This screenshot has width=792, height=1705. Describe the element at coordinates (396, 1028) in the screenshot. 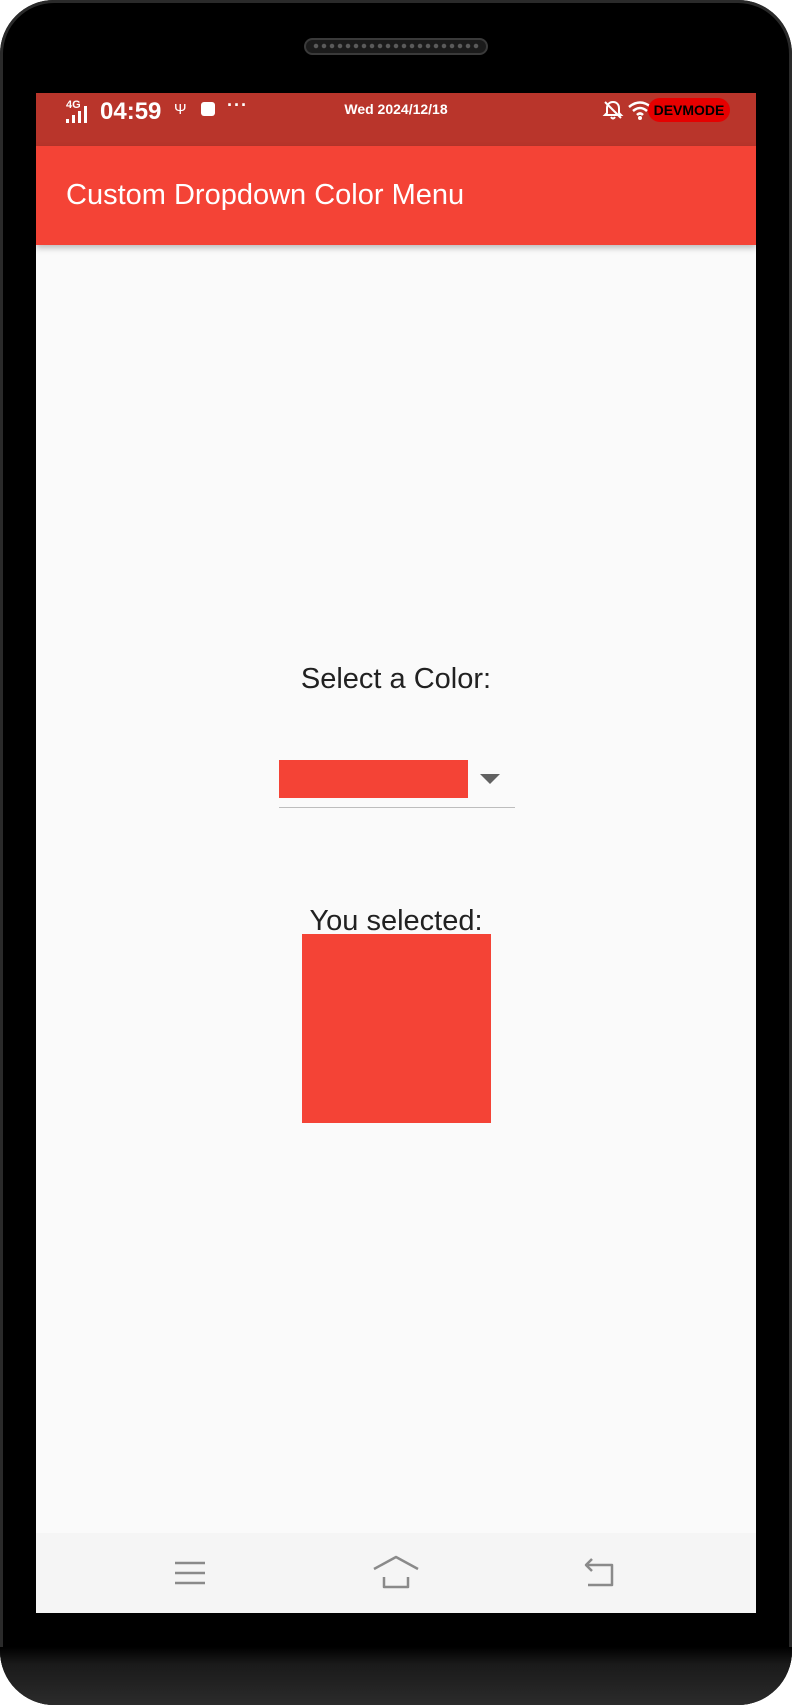

I see `selected-color-preview` at that location.